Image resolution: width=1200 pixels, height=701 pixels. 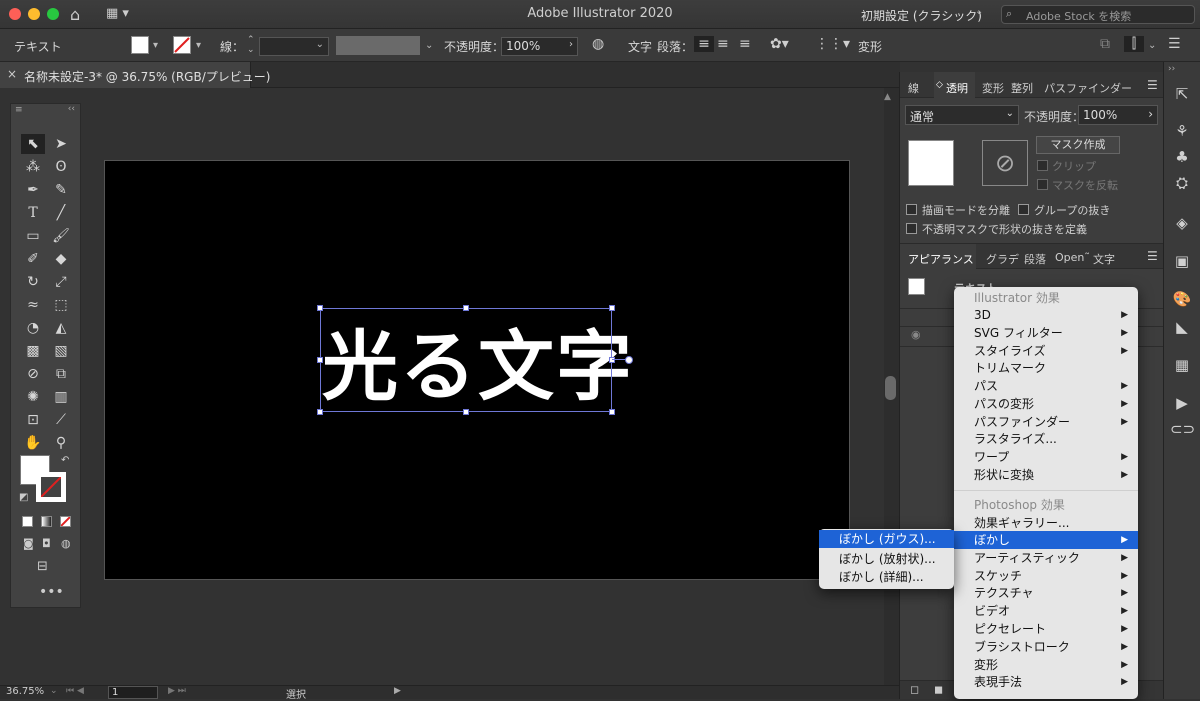 I want to click on mesh-tool-icon: ▩, so click(x=33, y=351).